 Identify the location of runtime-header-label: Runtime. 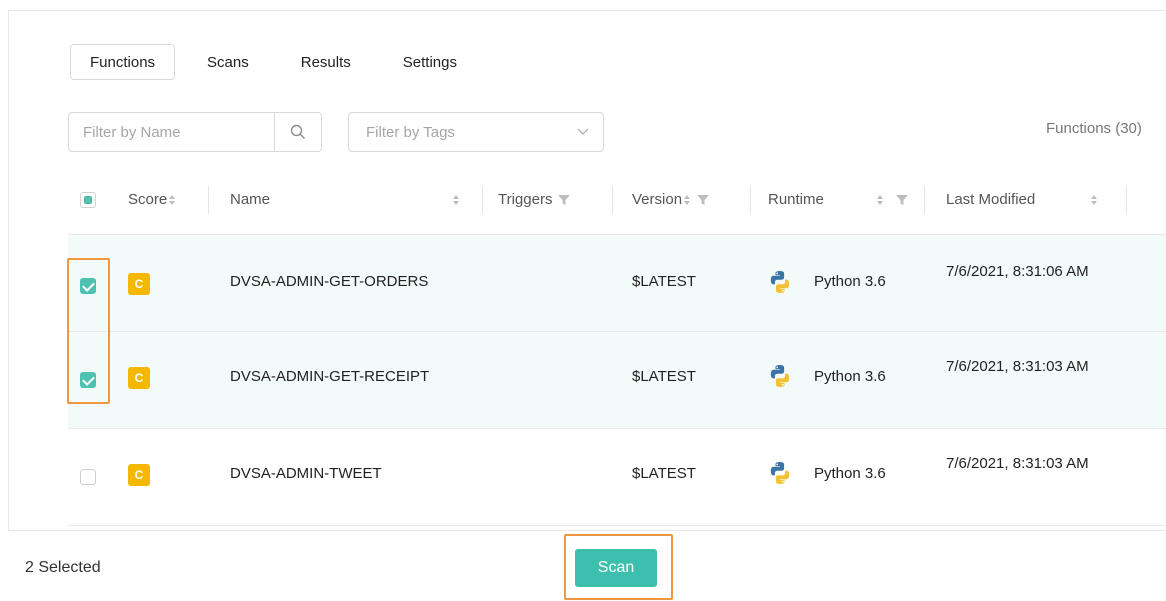
(796, 199).